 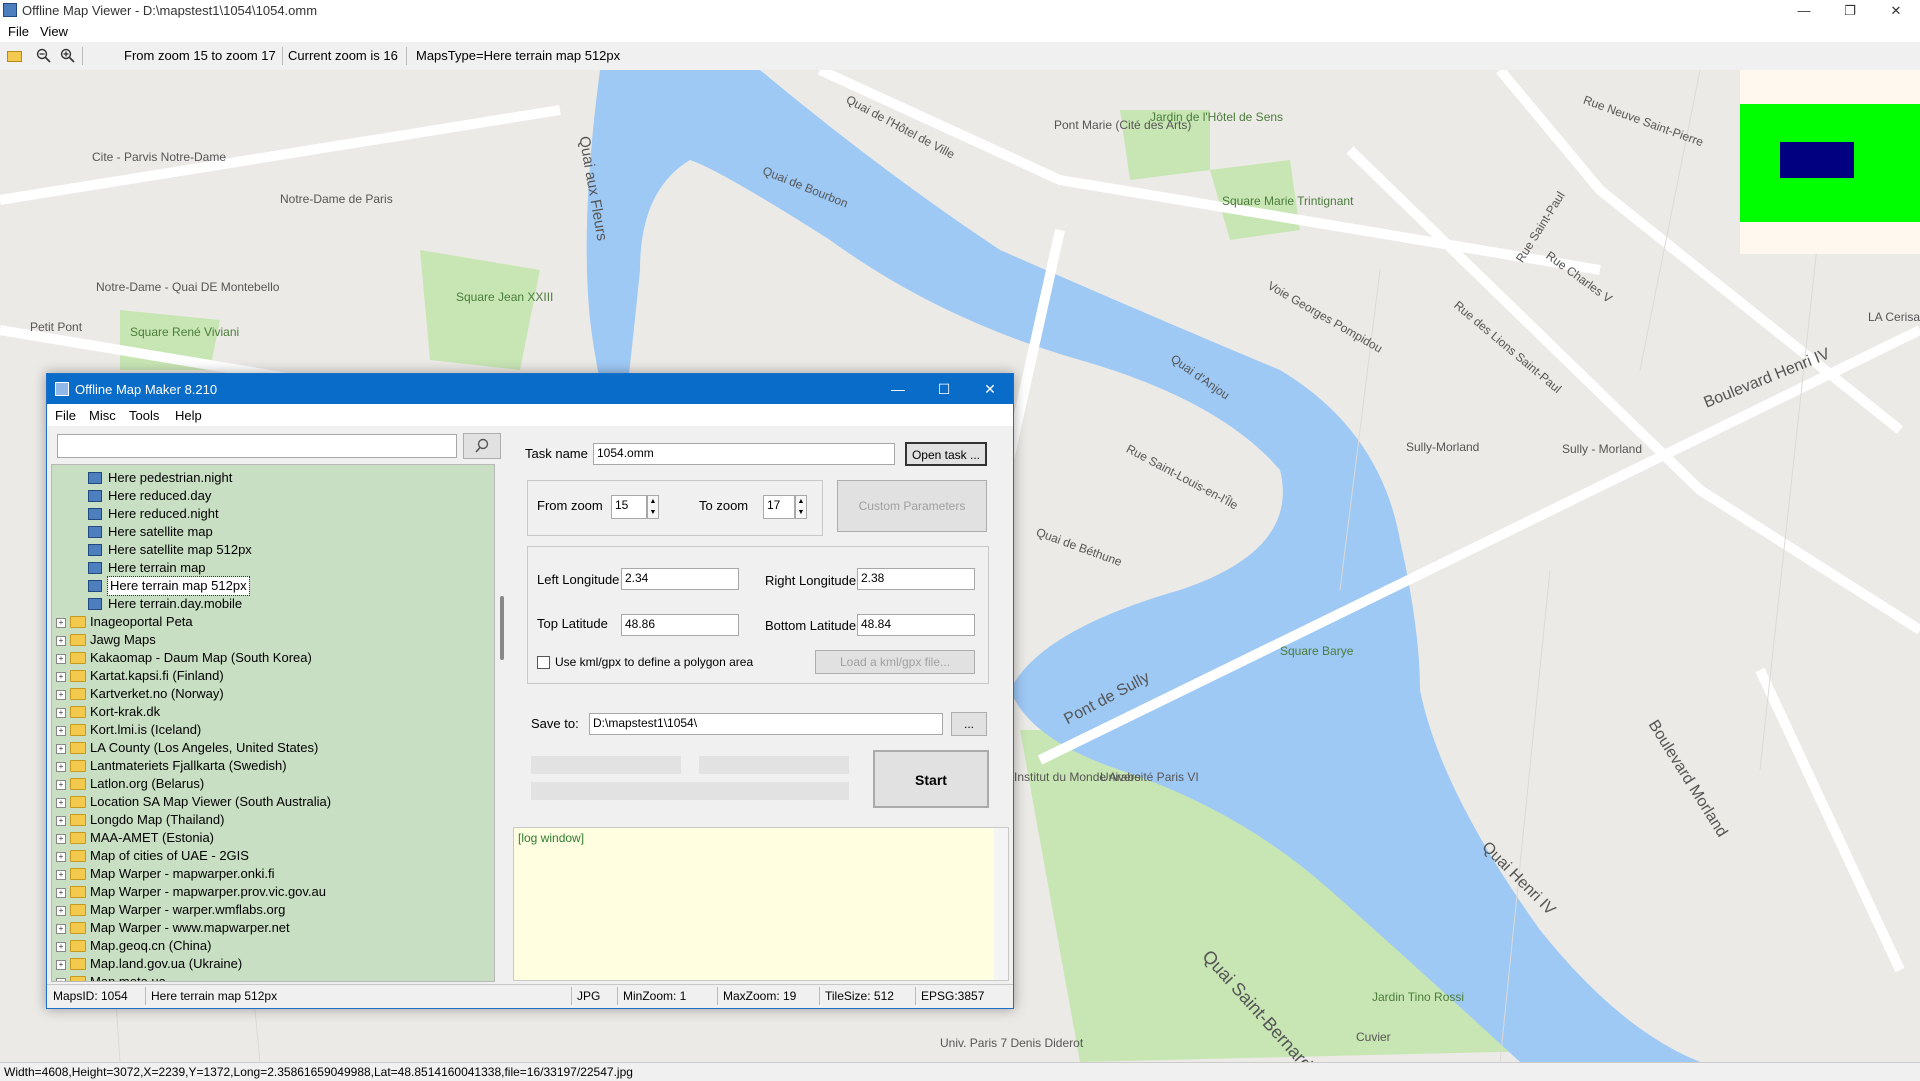 I want to click on tree-folder-item: + Kartverket.no (Norway), so click(x=272, y=694).